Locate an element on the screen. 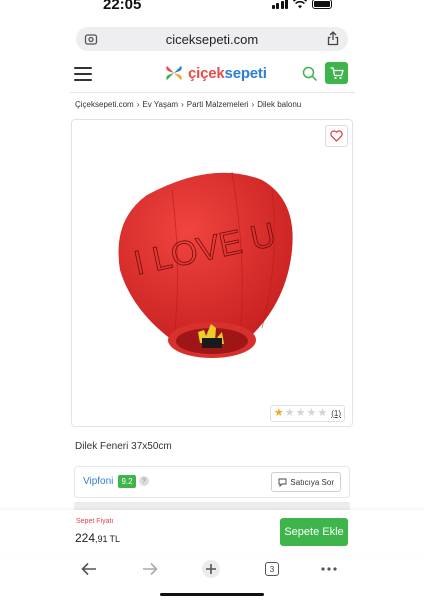  wifi-icon is located at coordinates (300, 4).